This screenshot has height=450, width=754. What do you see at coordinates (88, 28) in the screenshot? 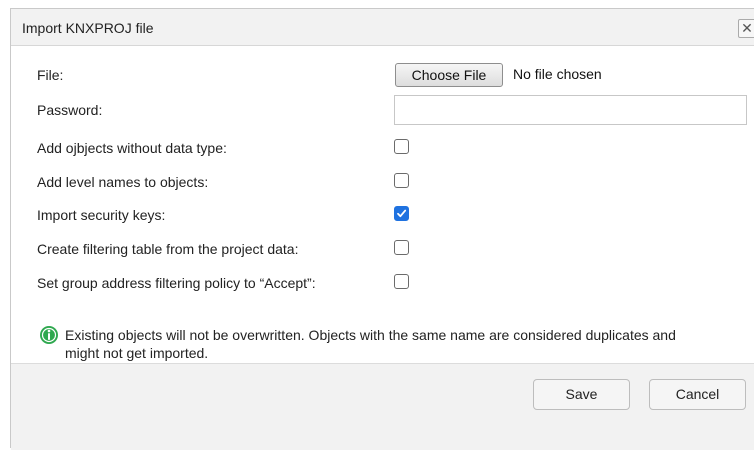
I see `dialog-title: Import KNXPROJ file` at bounding box center [88, 28].